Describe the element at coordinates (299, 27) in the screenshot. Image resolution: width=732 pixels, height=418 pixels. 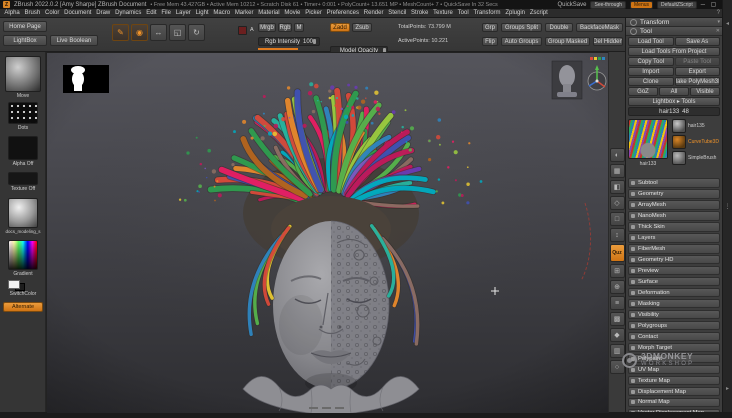
I see `m-button: M` at that location.